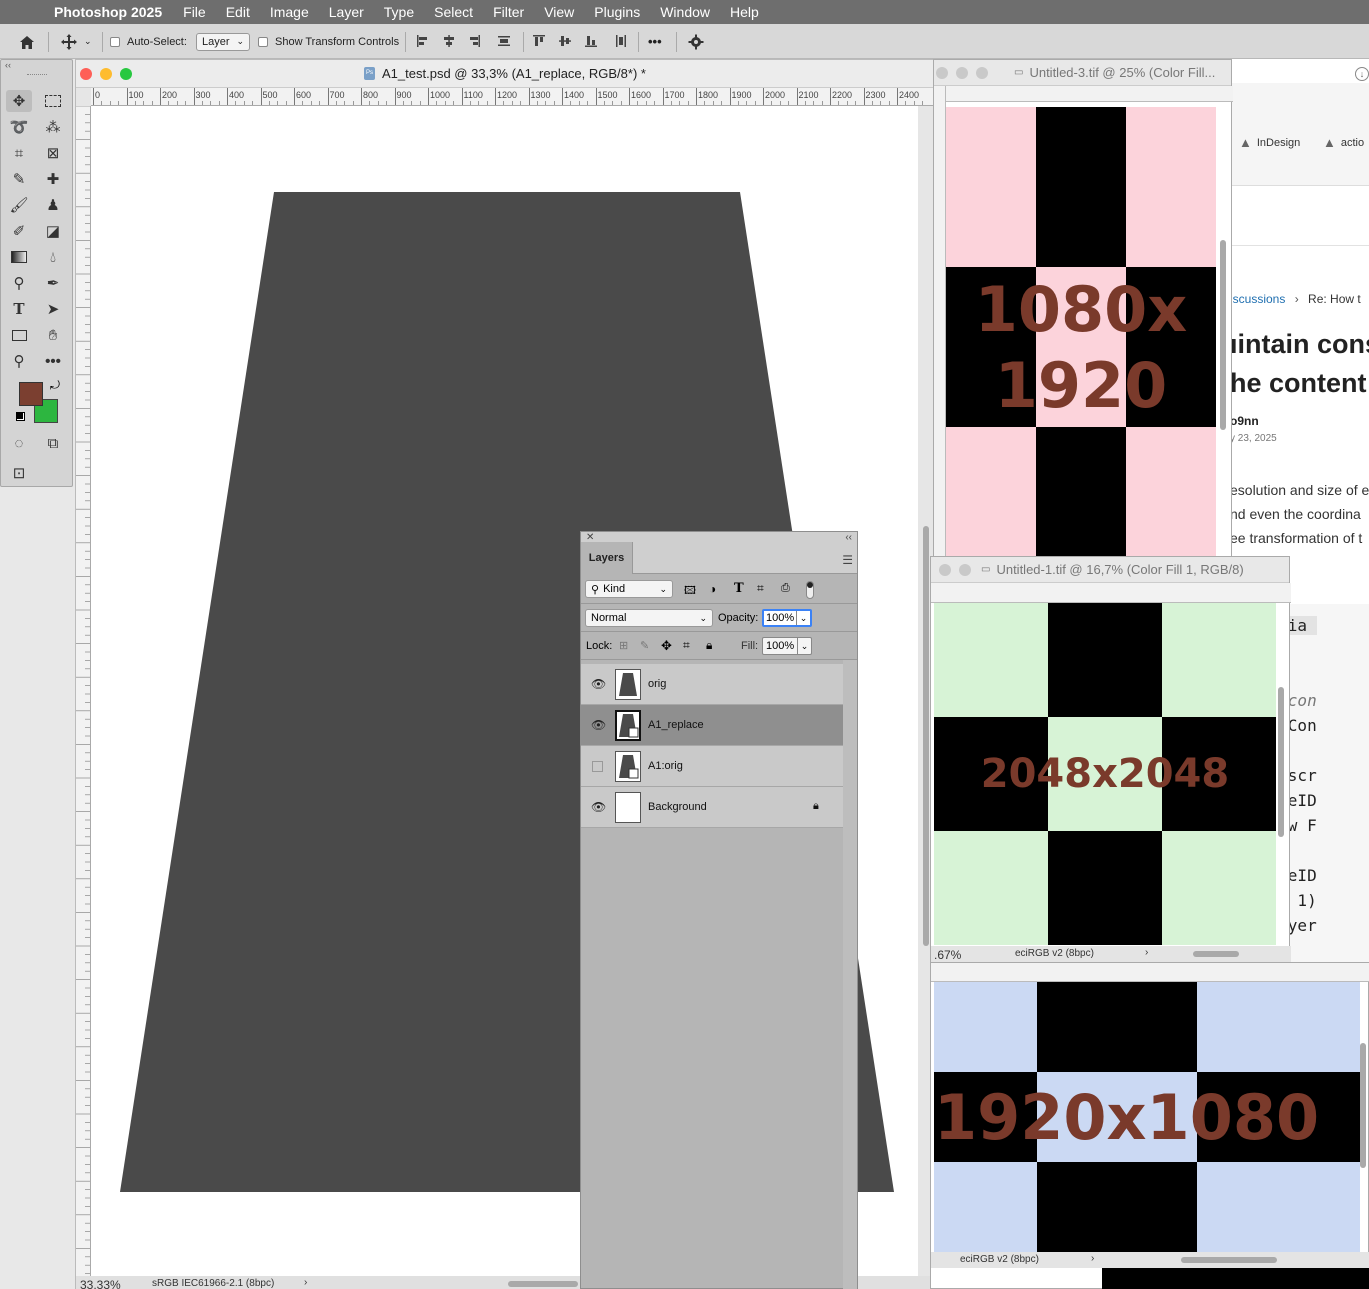 The image size is (1369, 1289). Describe the element at coordinates (1363, 1105) in the screenshot. I see `vertical-scrollbar` at that location.